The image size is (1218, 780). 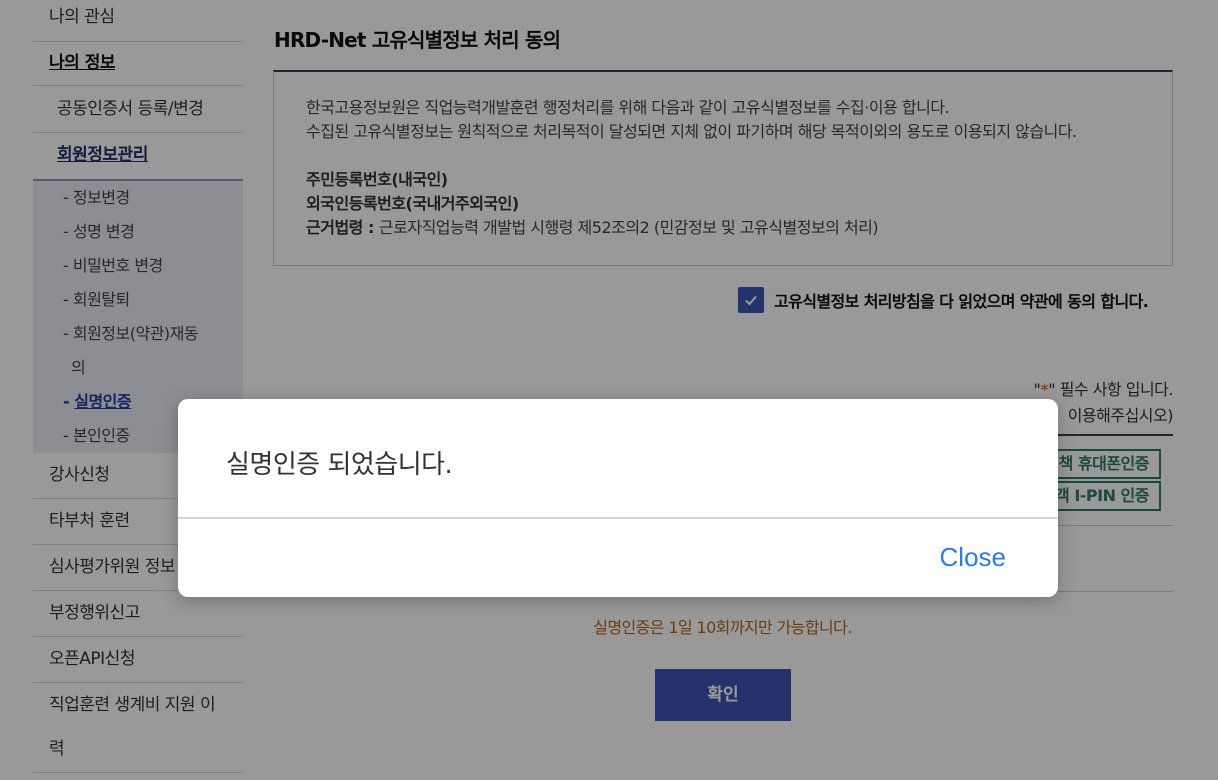 I want to click on dialog-message: 실명인증 되었습니다., so click(x=339, y=465).